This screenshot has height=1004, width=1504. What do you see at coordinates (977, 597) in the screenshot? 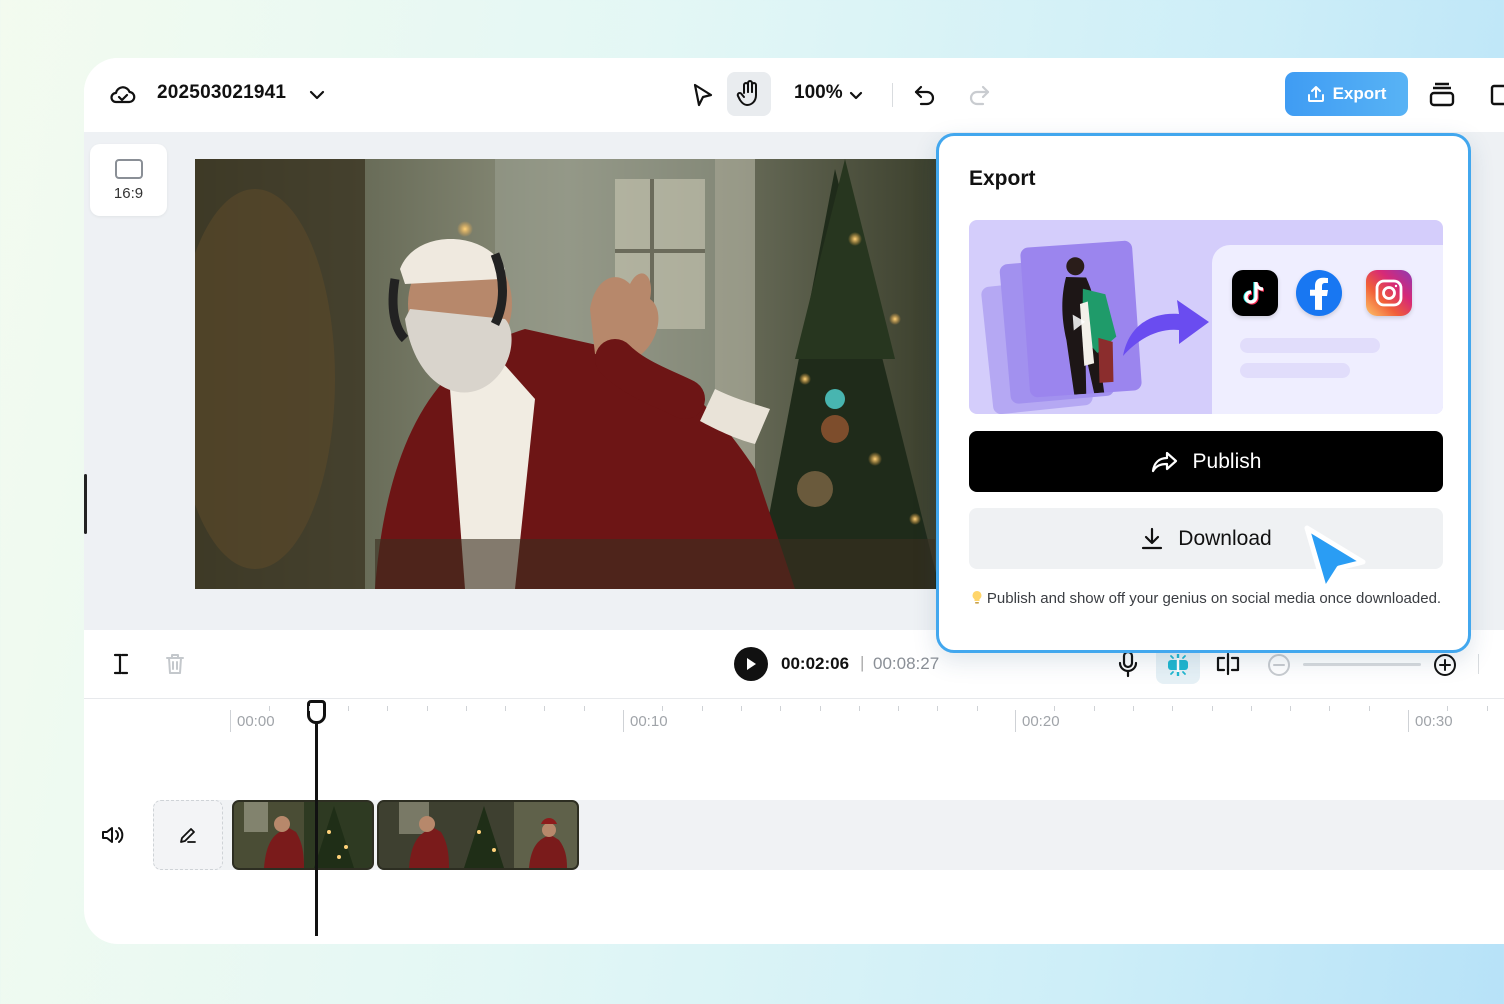
I see `lightbulb-icon` at bounding box center [977, 597].